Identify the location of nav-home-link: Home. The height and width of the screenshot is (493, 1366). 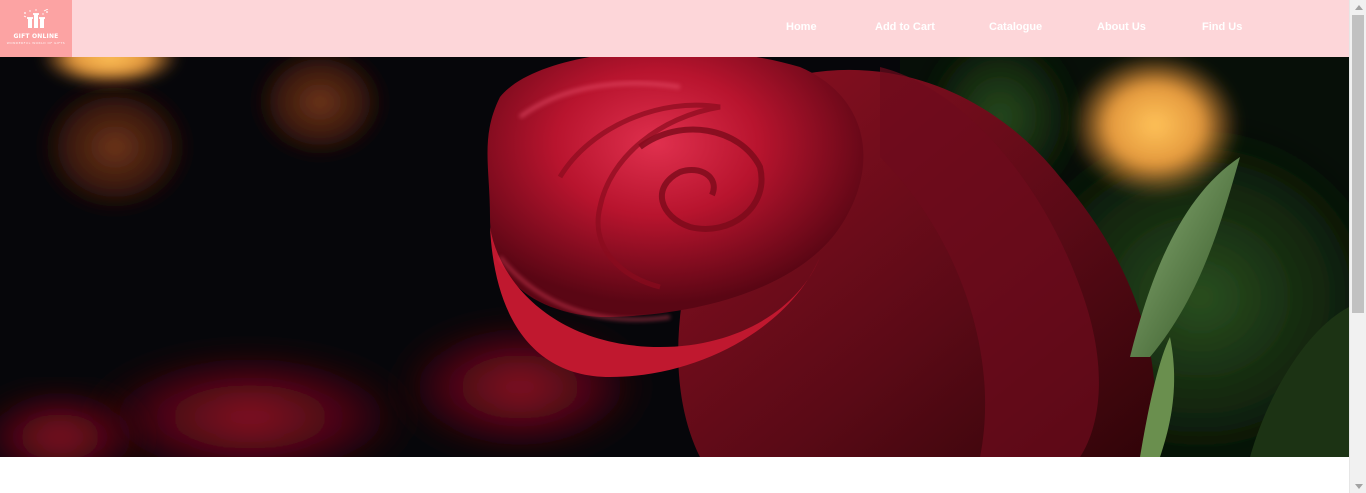
(801, 27).